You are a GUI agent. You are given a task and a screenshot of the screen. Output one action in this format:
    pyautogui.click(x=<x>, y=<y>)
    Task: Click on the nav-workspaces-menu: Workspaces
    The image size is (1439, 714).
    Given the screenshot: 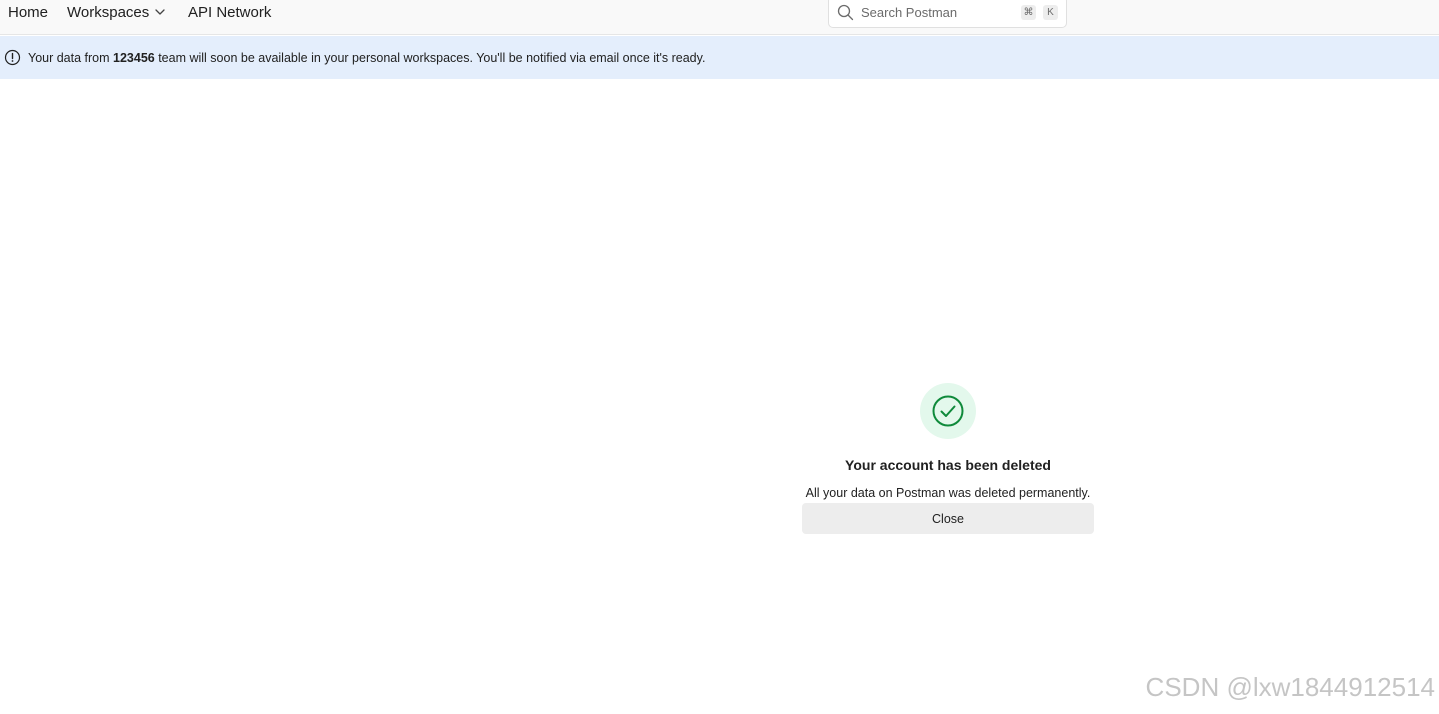 What is the action you would take?
    pyautogui.click(x=116, y=13)
    